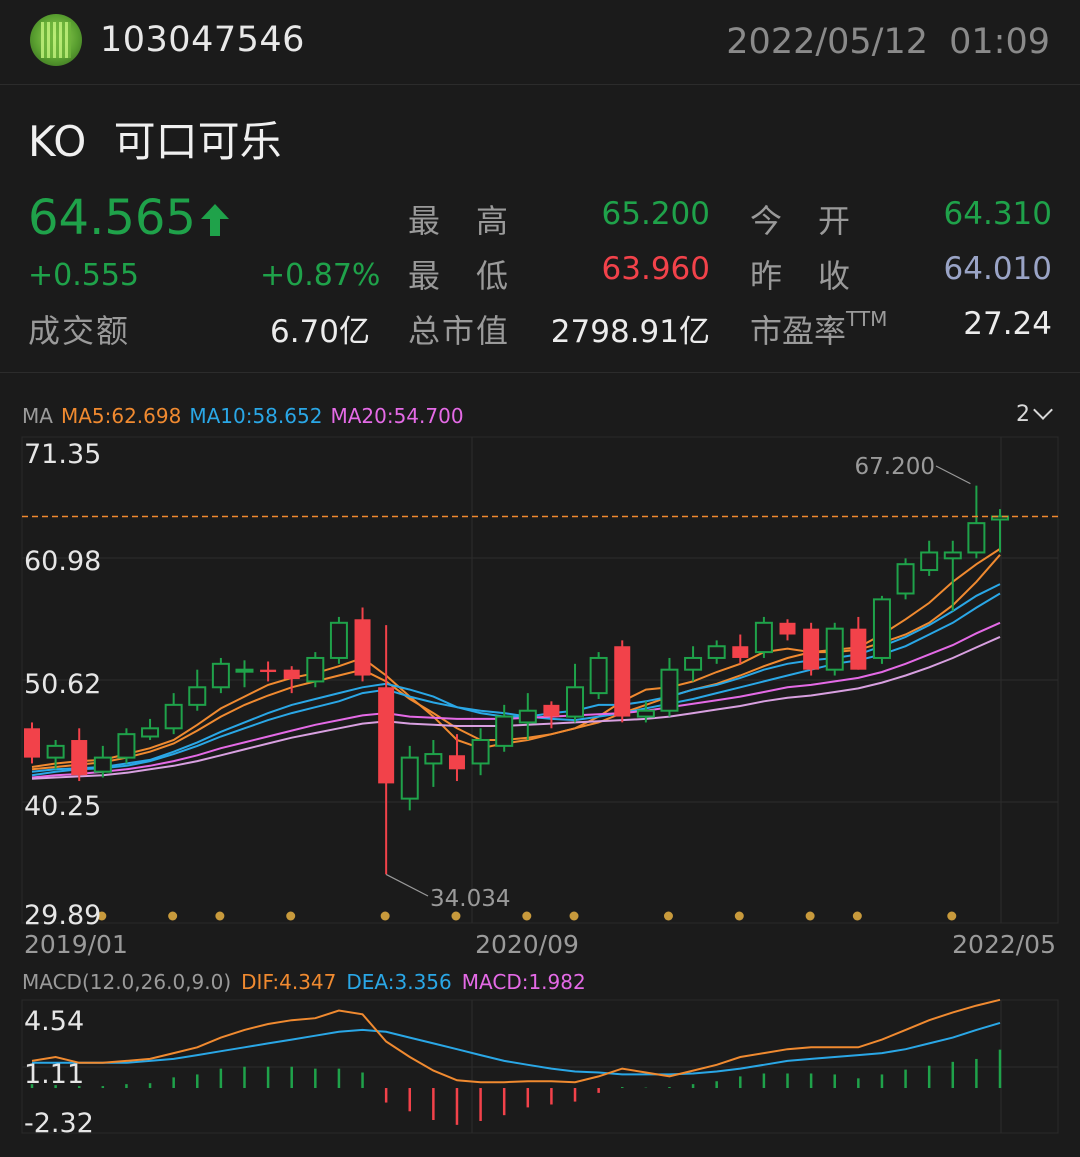 The image size is (1080, 1157). What do you see at coordinates (1004, 944) in the screenshot?
I see `x-tick-label: 2022/05` at bounding box center [1004, 944].